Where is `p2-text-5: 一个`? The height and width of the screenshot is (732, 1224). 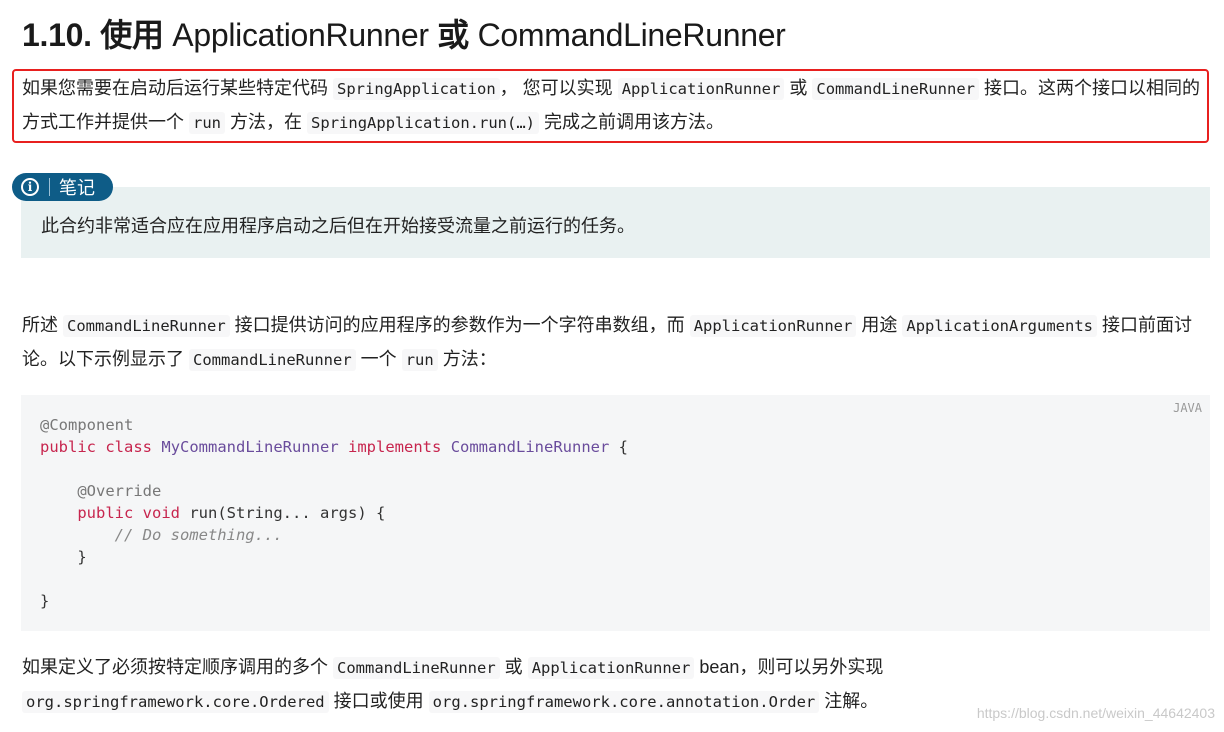
p2-text-5: 一个 is located at coordinates (378, 359).